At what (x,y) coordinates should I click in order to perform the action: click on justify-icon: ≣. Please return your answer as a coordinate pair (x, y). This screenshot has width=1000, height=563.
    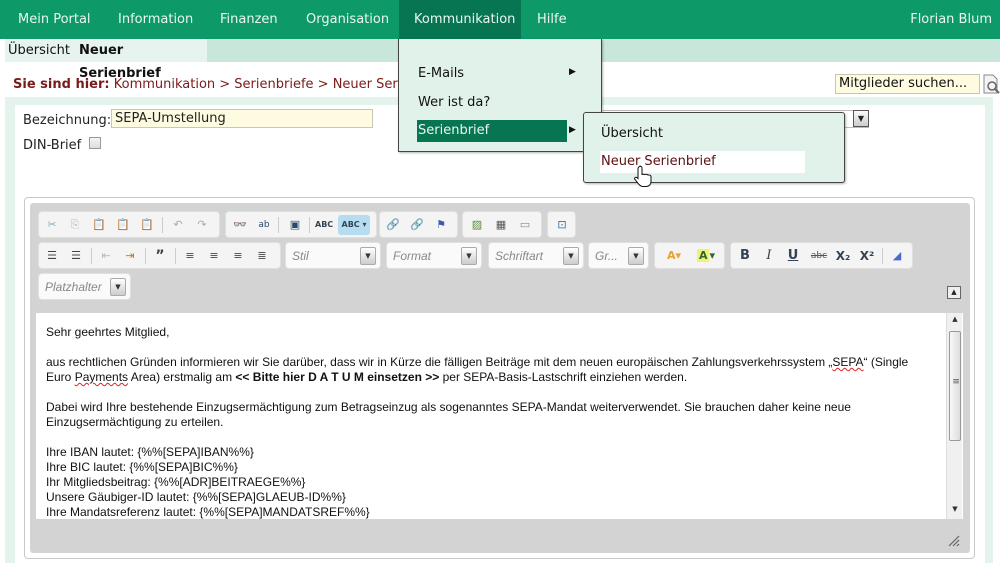
    Looking at the image, I should click on (262, 256).